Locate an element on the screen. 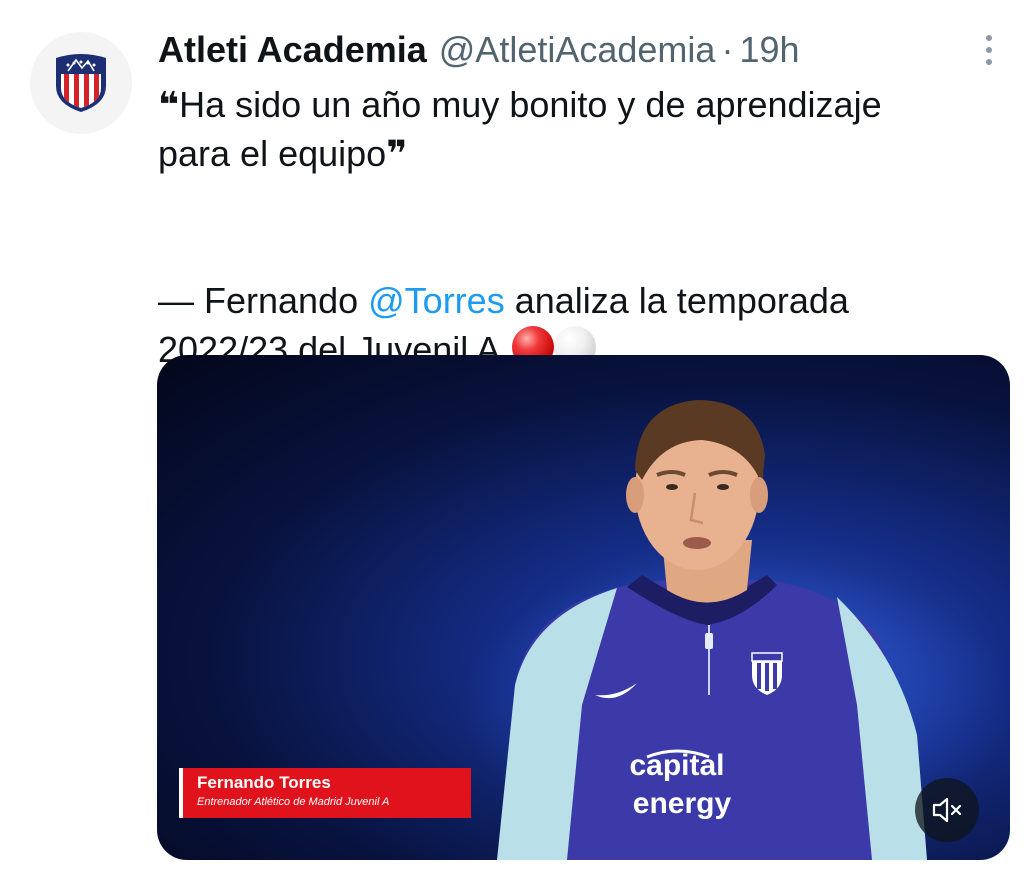  caption-name: Fernando Torres is located at coordinates (264, 782).